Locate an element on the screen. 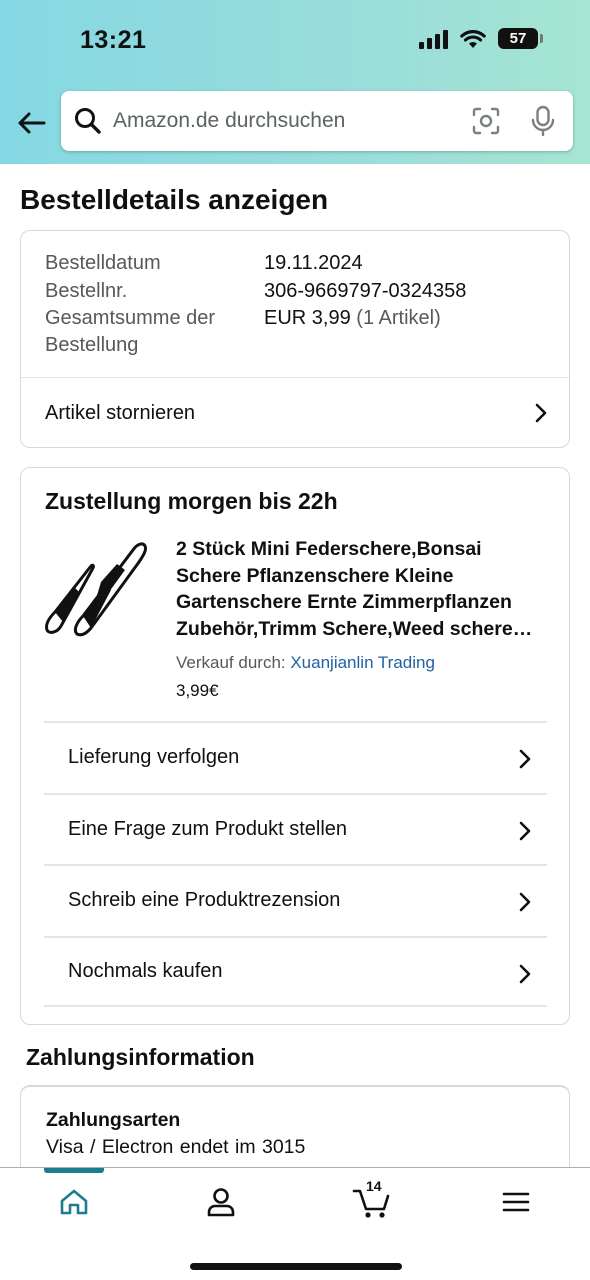 The width and height of the screenshot is (590, 1280). list-item-label: Eine Frage zum Produkt stellen is located at coordinates (208, 828).